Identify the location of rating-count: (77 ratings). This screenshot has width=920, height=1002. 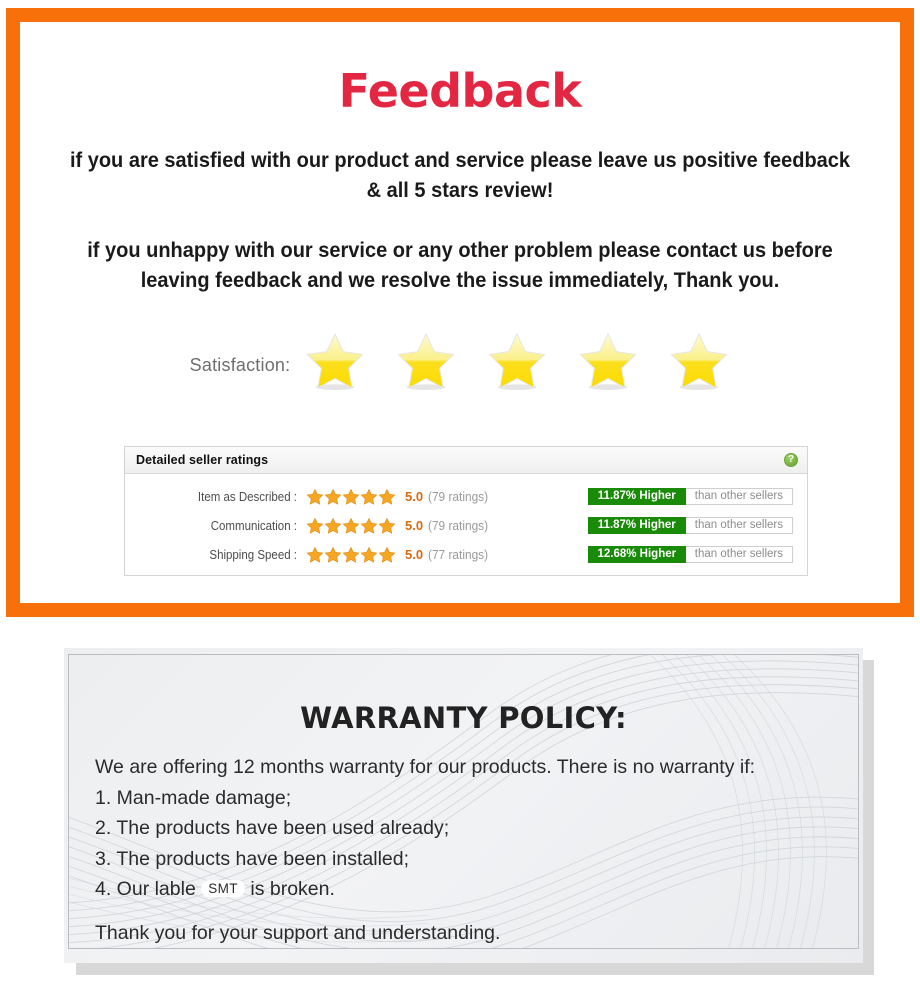
(458, 554).